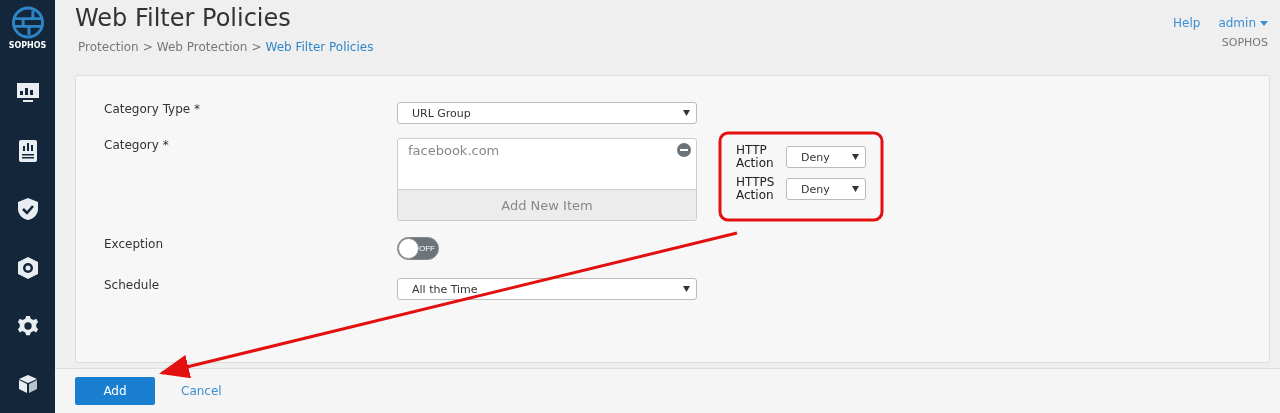 This screenshot has height=413, width=1280. I want to click on list-item: facebook.com, so click(454, 151).